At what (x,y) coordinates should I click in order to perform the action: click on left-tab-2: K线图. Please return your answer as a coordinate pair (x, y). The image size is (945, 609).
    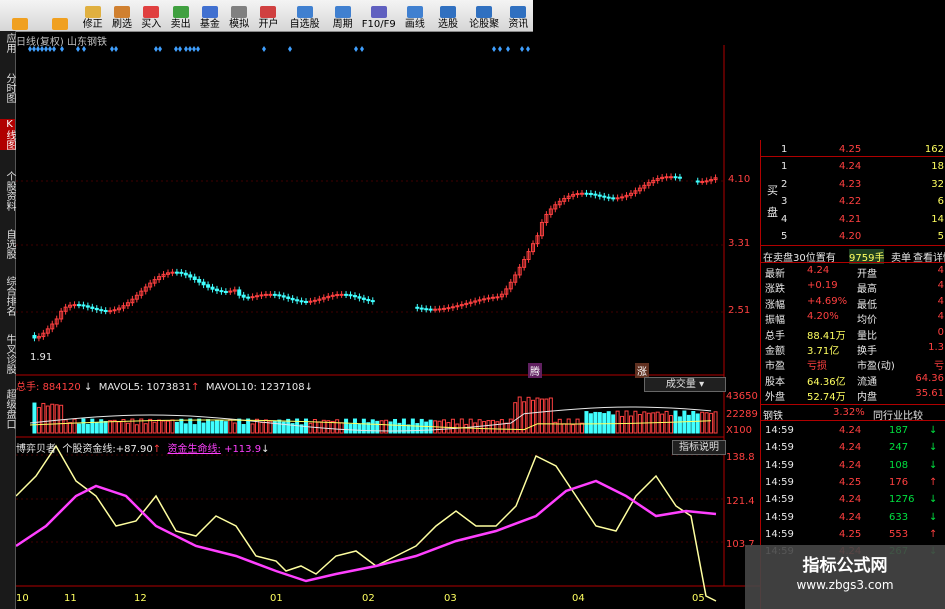
    Looking at the image, I should click on (7, 134).